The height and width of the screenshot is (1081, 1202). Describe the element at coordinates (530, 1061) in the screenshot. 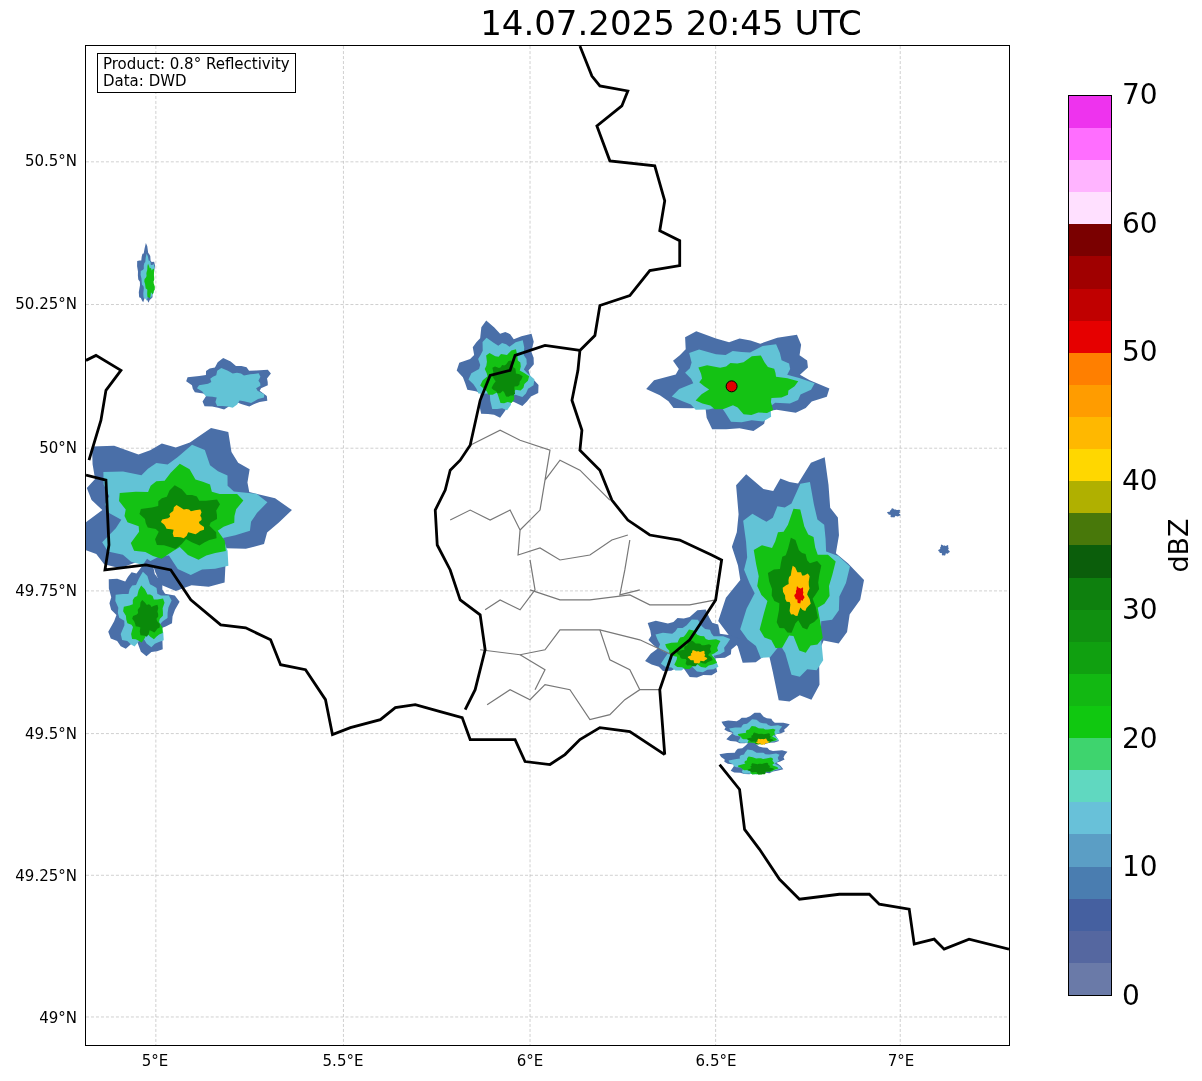

I see `longitude-tick-label: 6°E` at that location.